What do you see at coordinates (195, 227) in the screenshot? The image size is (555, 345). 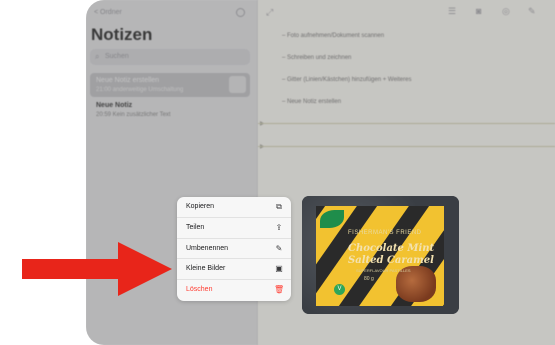 I see `menu-item-label: Teilen` at bounding box center [195, 227].